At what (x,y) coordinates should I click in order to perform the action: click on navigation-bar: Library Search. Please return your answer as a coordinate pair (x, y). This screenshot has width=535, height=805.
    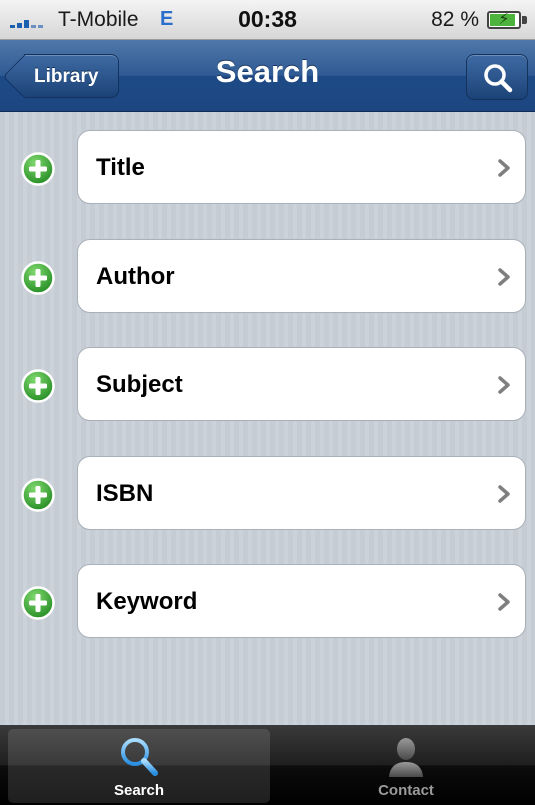
    Looking at the image, I should click on (267, 76).